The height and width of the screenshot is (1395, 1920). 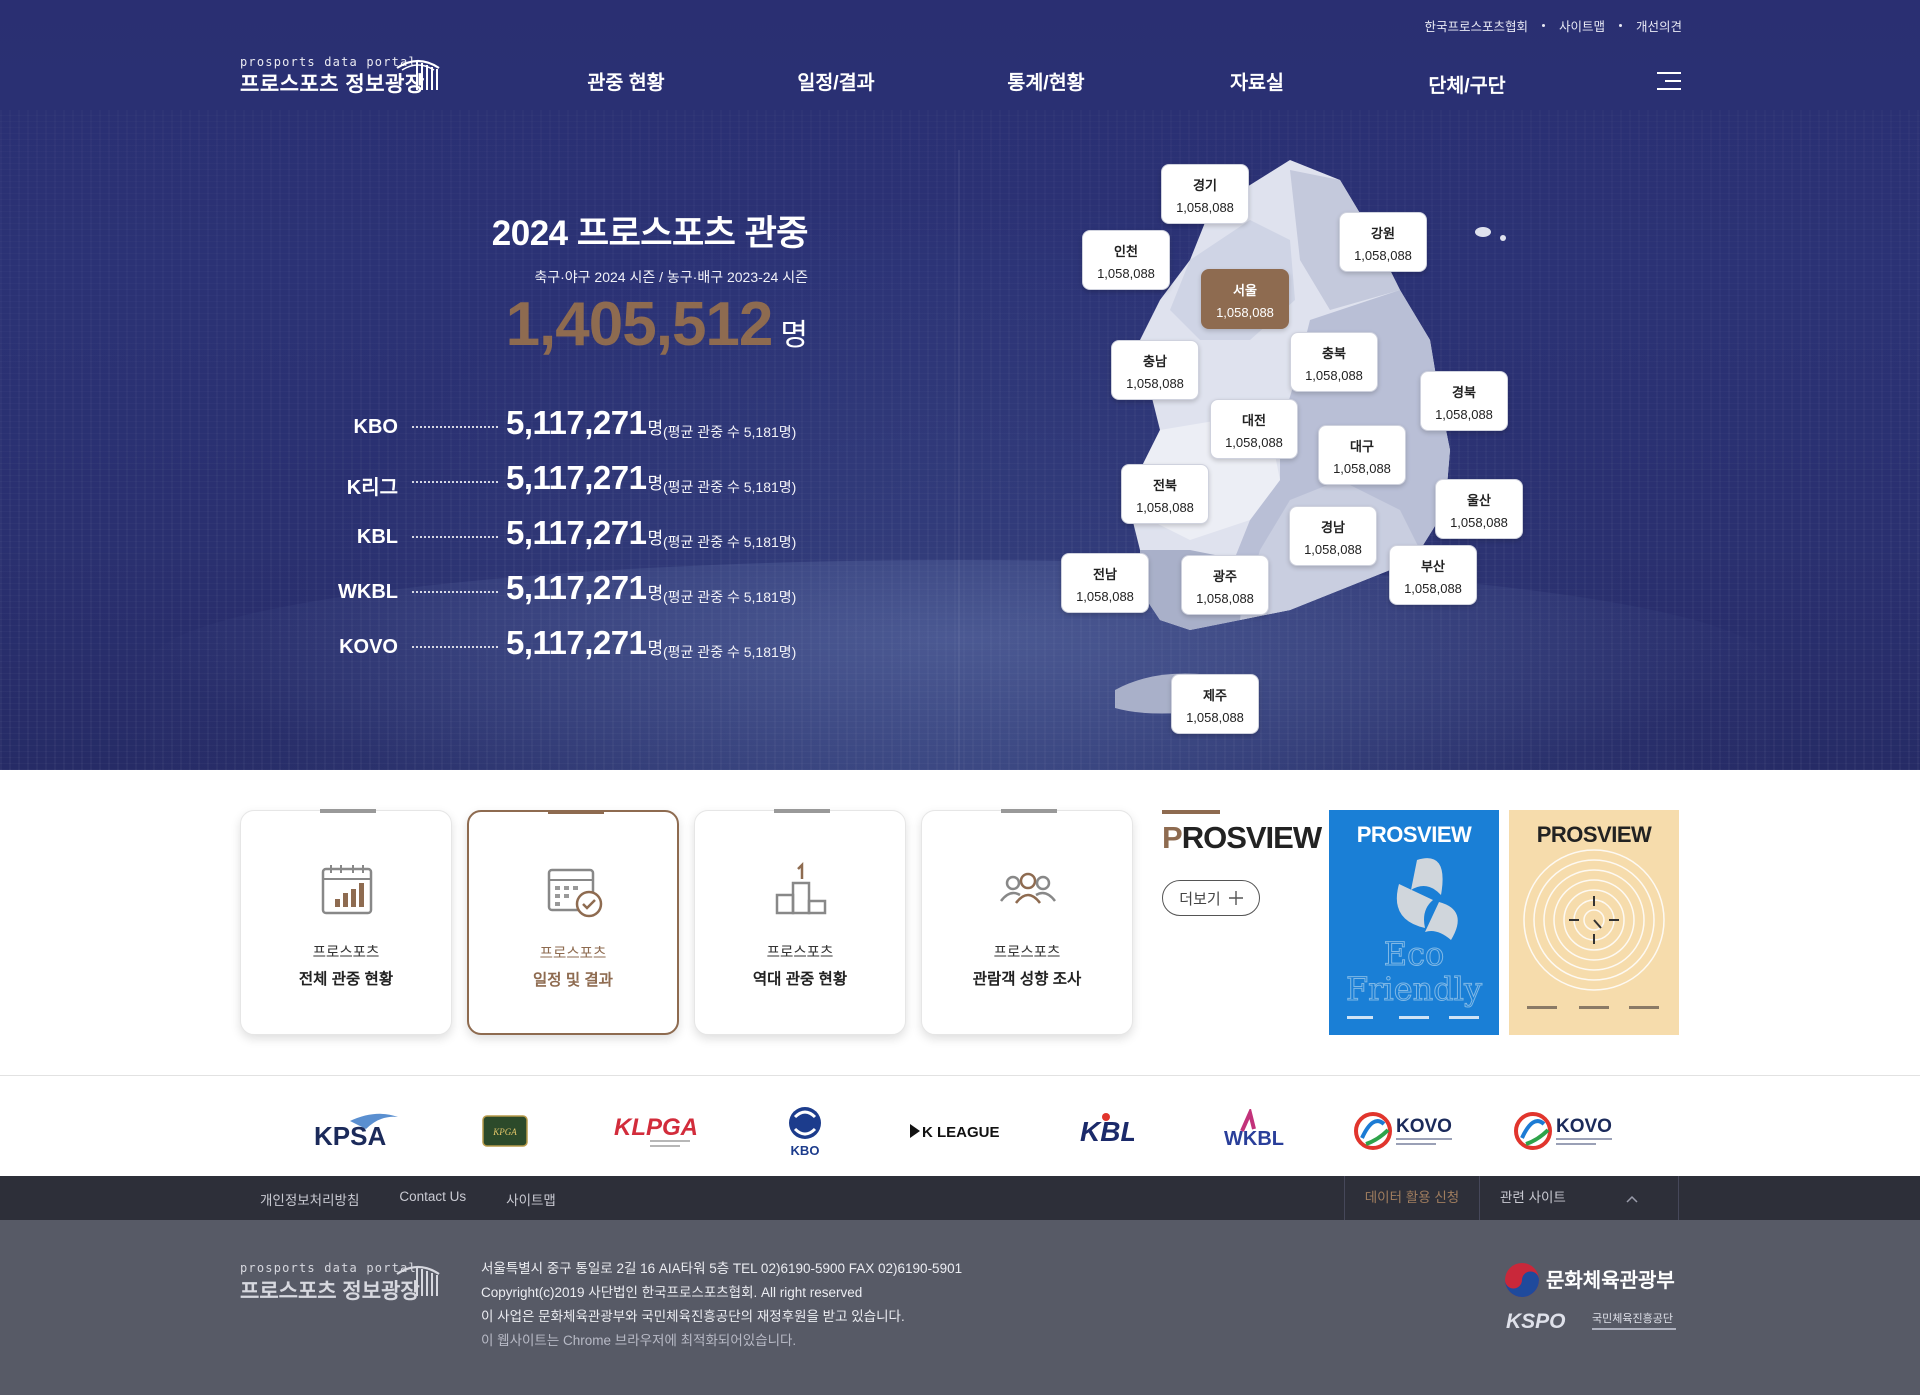 What do you see at coordinates (330, 1291) in the screenshot?
I see `footer-logo-title: 프로스포츠 정보광장` at bounding box center [330, 1291].